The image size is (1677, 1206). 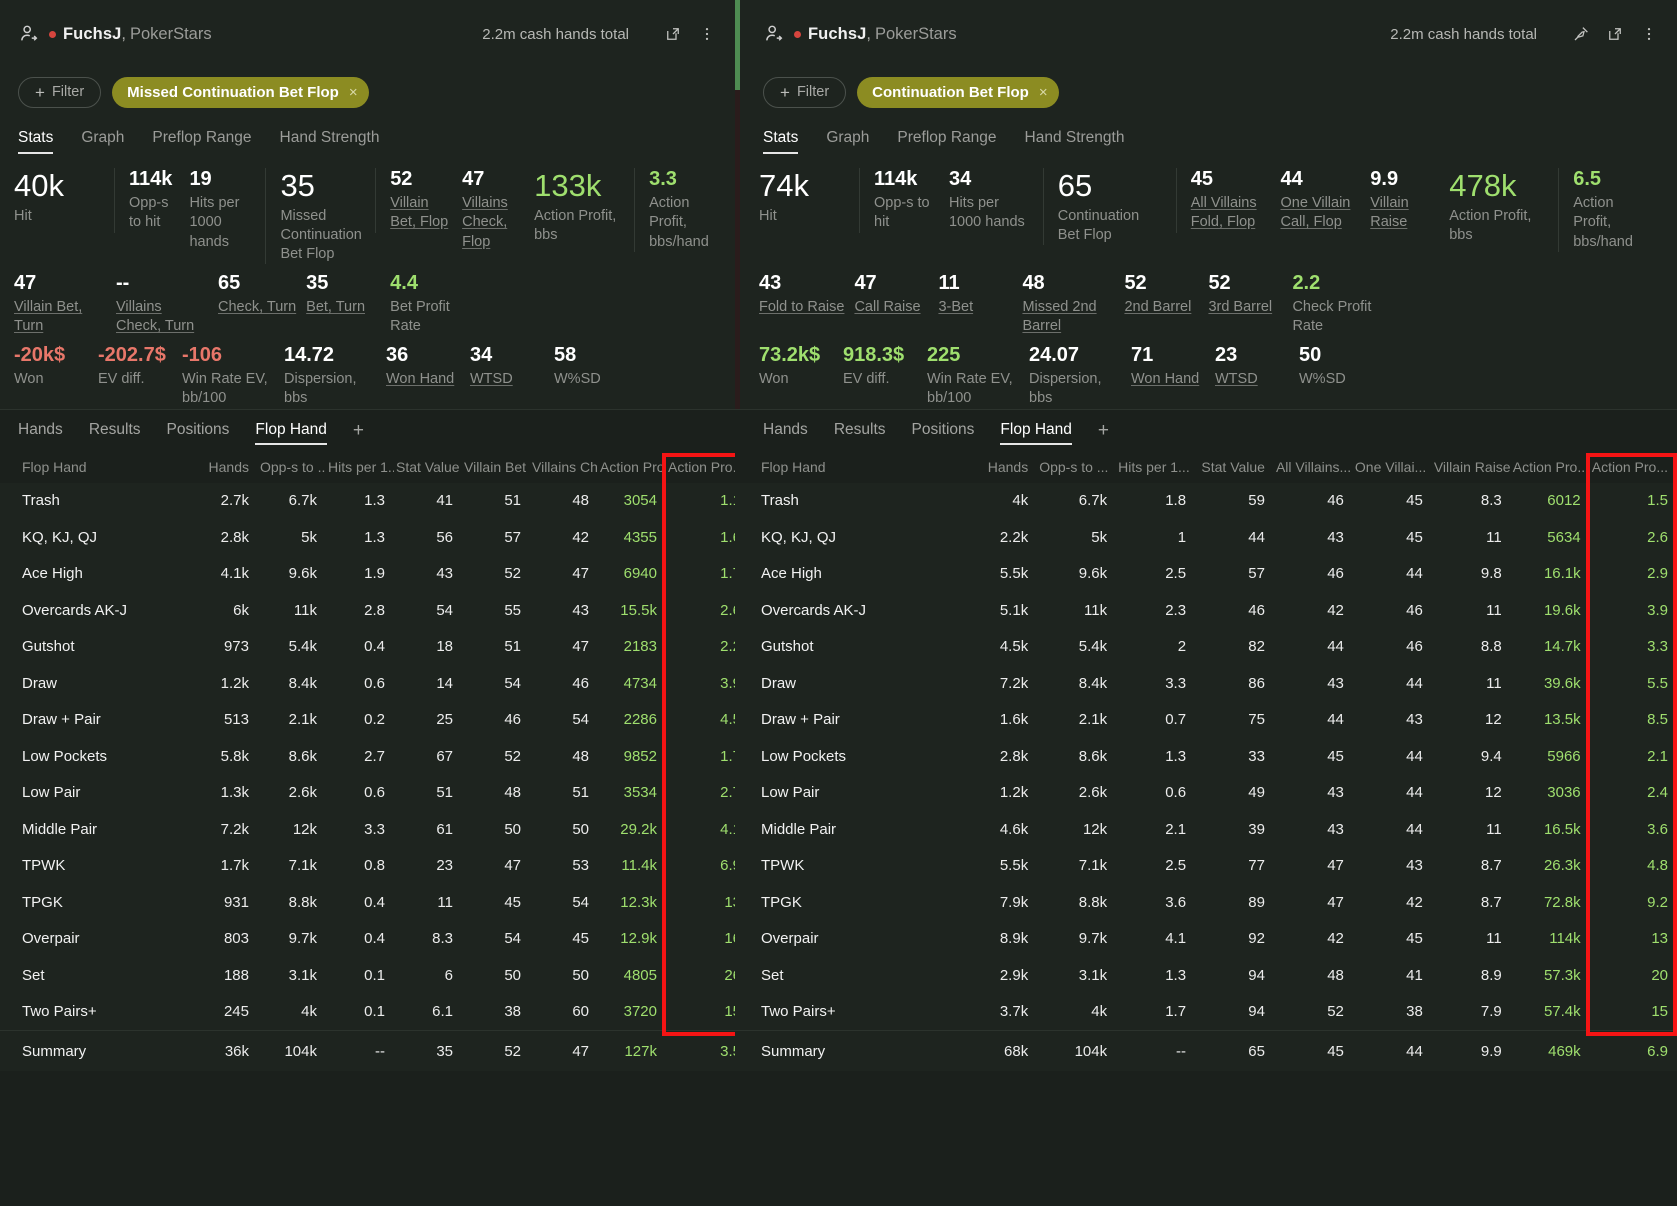 I want to click on stat-label-link: Bet, Turn, so click(x=343, y=307).